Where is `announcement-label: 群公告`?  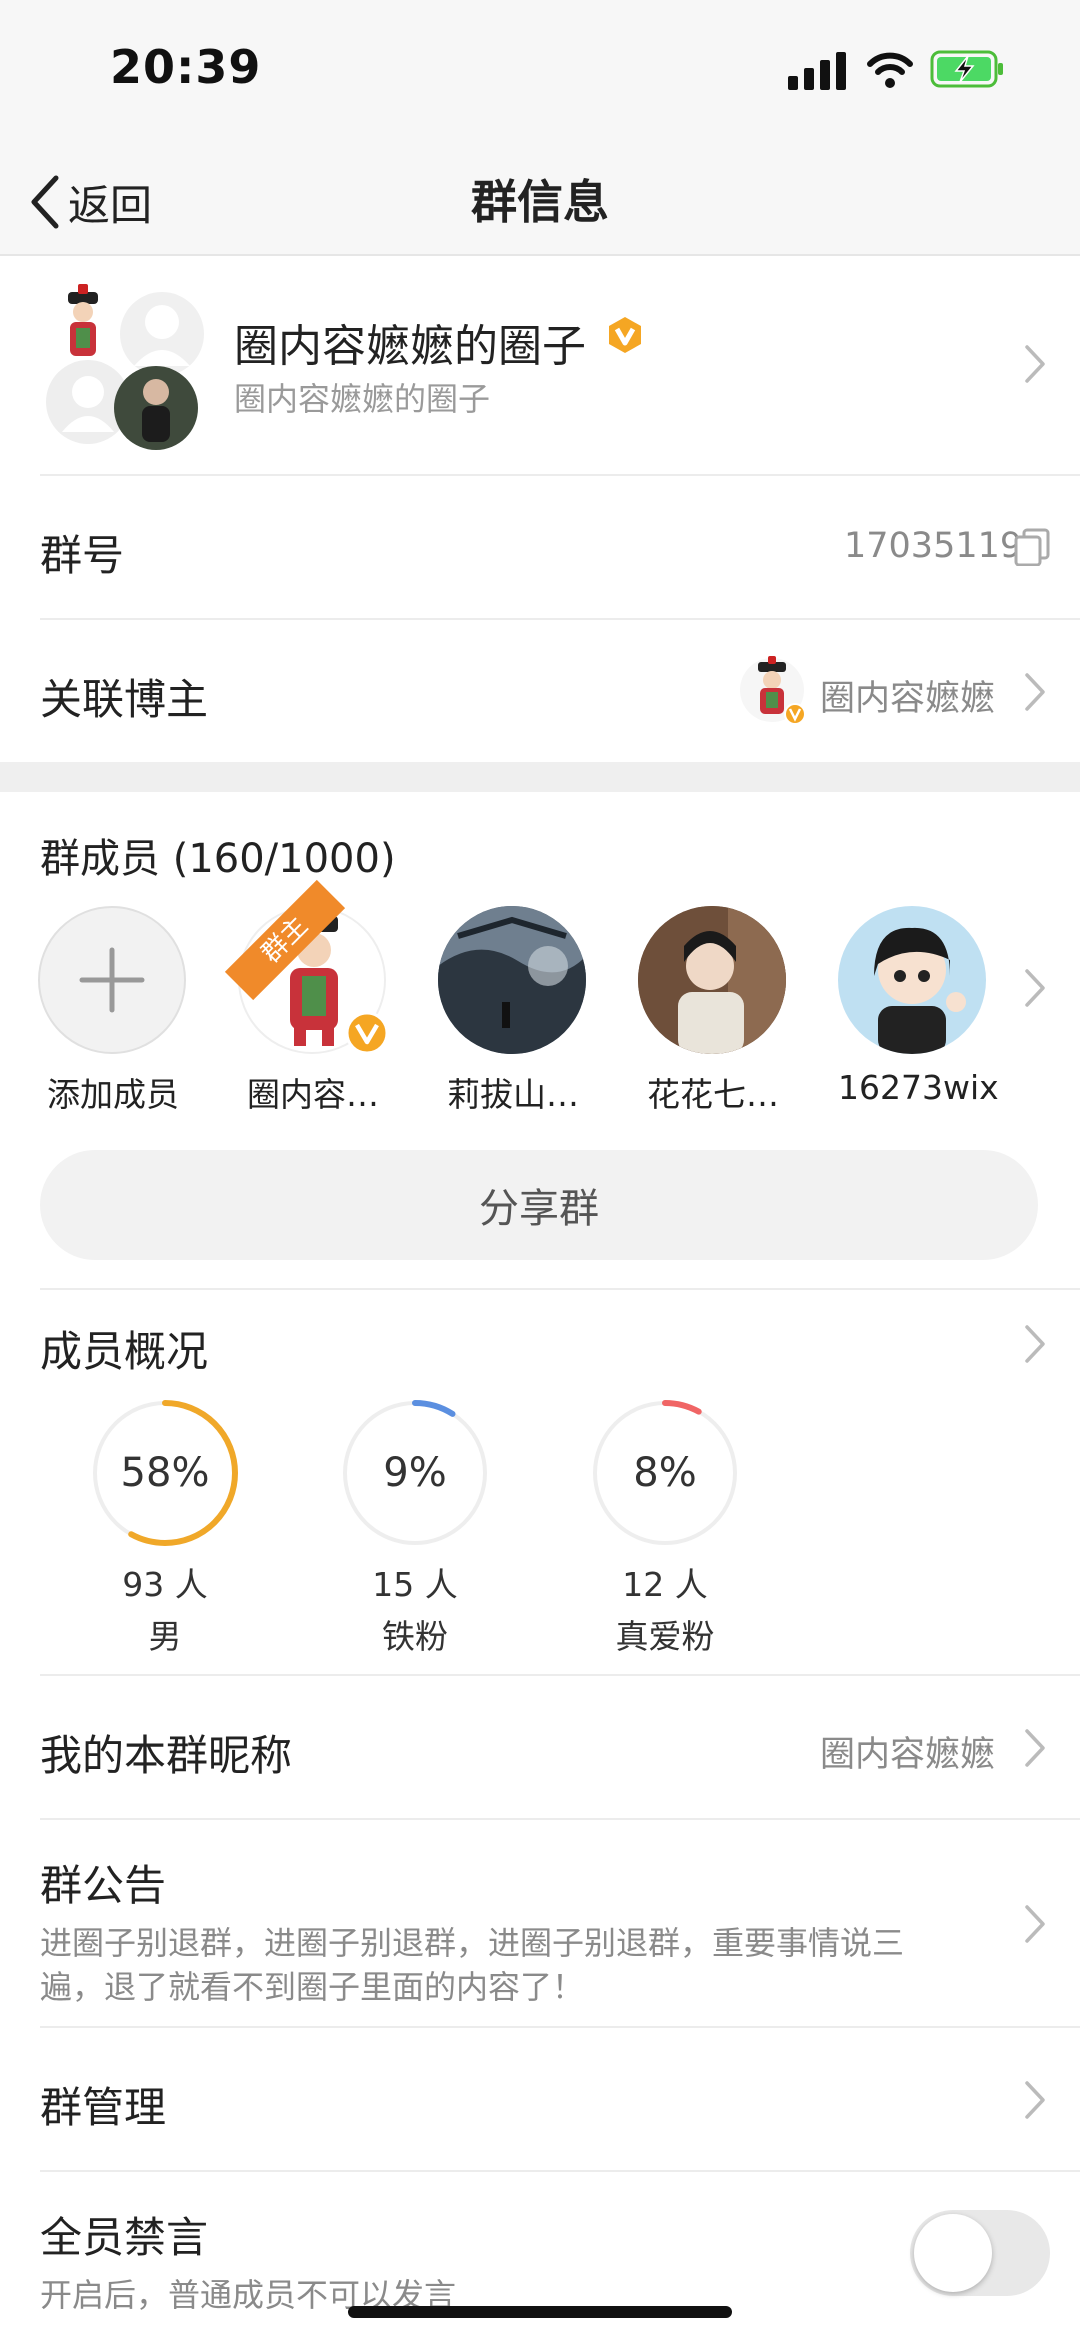
announcement-label: 群公告 is located at coordinates (103, 1885).